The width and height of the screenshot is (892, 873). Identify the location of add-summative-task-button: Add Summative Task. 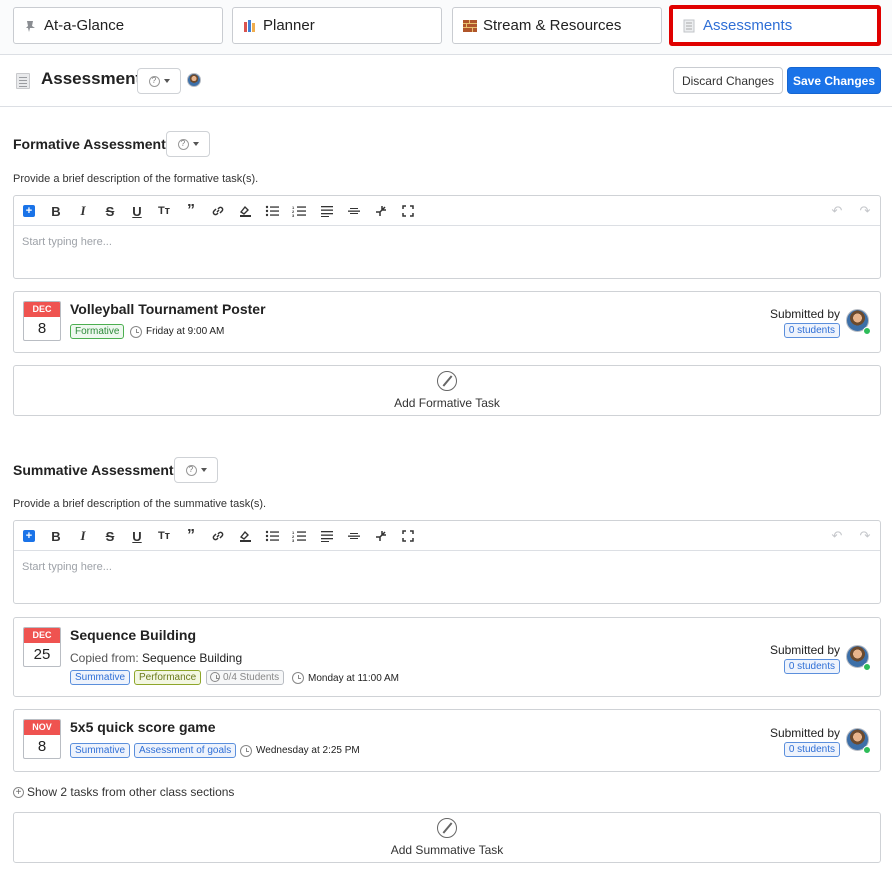
(447, 837).